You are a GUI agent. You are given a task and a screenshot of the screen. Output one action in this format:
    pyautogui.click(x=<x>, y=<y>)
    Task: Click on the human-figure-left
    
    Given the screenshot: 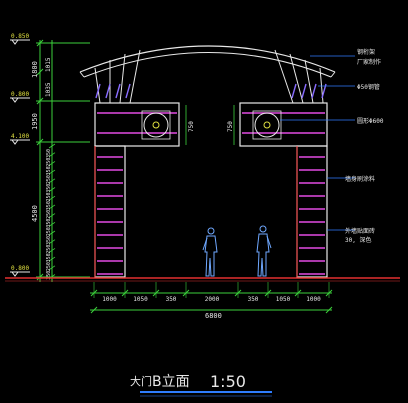 What is the action you would take?
    pyautogui.click(x=210, y=252)
    